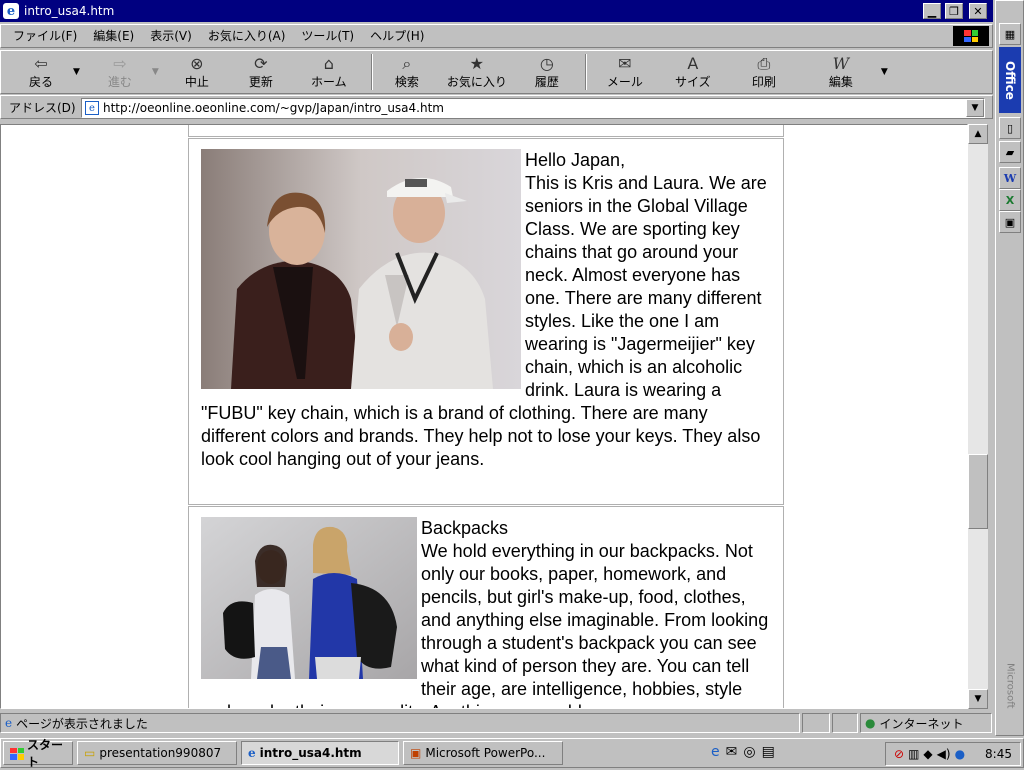  I want to click on desktop-quicklaunch-icon: ▤, so click(768, 752).